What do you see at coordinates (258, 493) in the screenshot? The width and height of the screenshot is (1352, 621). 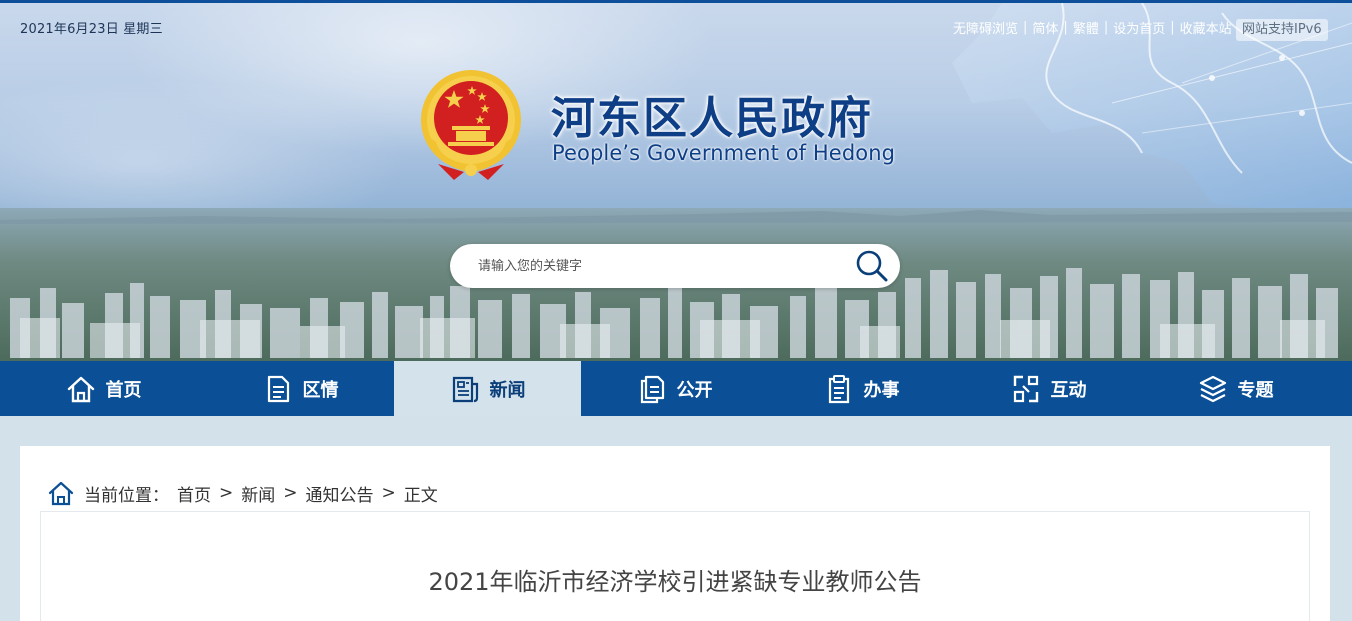 I see `breadcrumb-news: 新闻` at bounding box center [258, 493].